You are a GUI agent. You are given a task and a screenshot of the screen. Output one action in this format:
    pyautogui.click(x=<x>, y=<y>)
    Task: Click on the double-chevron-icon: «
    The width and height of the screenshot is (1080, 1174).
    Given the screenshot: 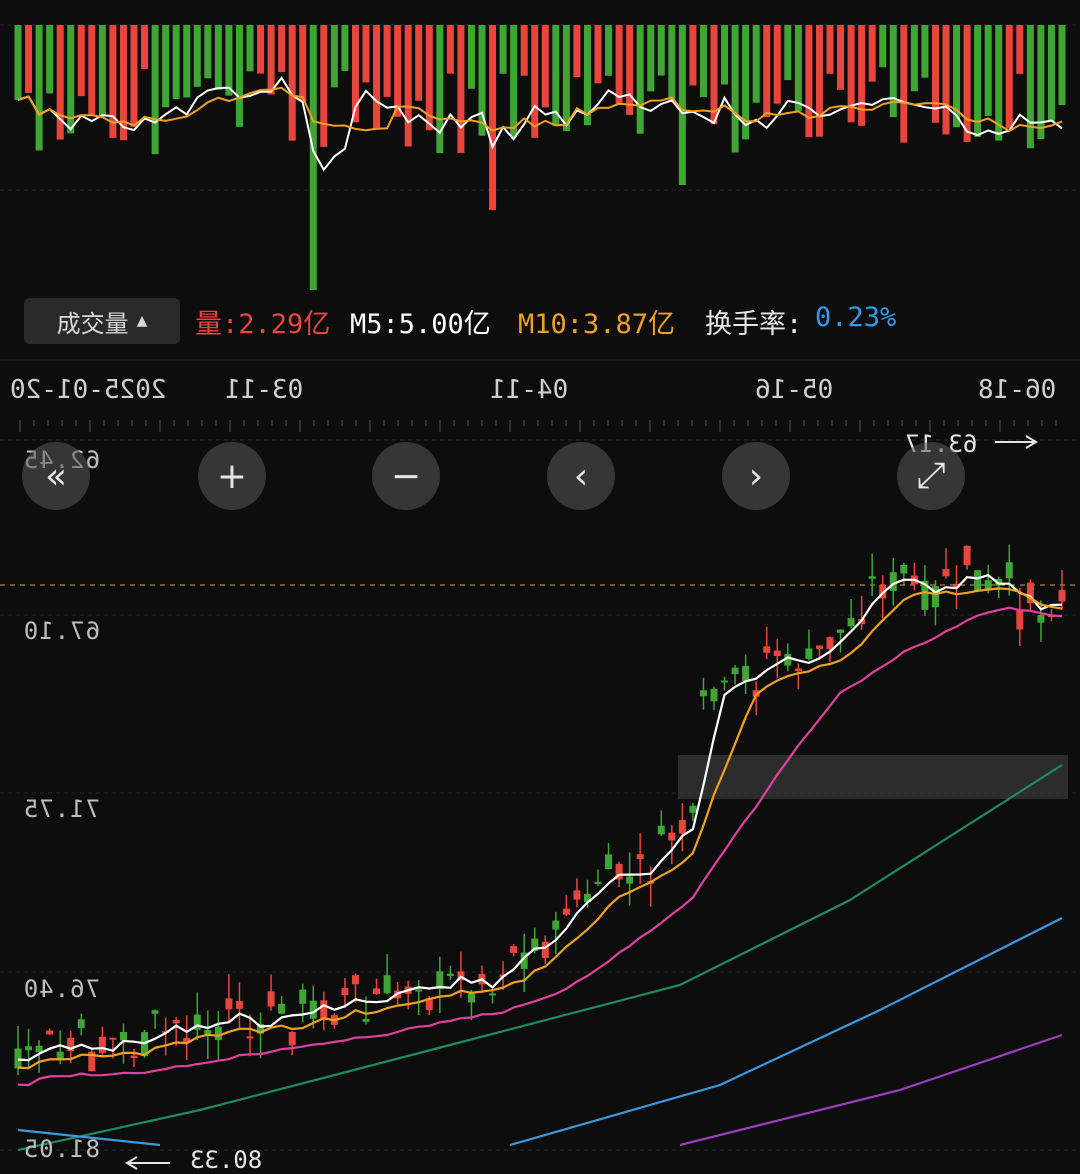 What is the action you would take?
    pyautogui.click(x=56, y=476)
    